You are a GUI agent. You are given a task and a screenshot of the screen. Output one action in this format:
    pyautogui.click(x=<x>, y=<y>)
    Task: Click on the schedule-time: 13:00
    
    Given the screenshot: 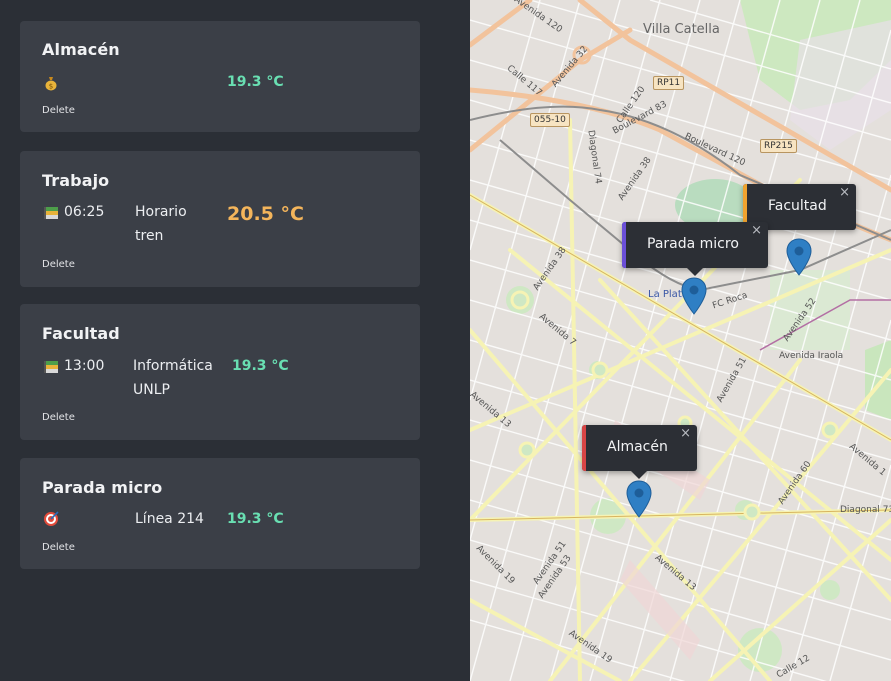 What is the action you would take?
    pyautogui.click(x=84, y=366)
    